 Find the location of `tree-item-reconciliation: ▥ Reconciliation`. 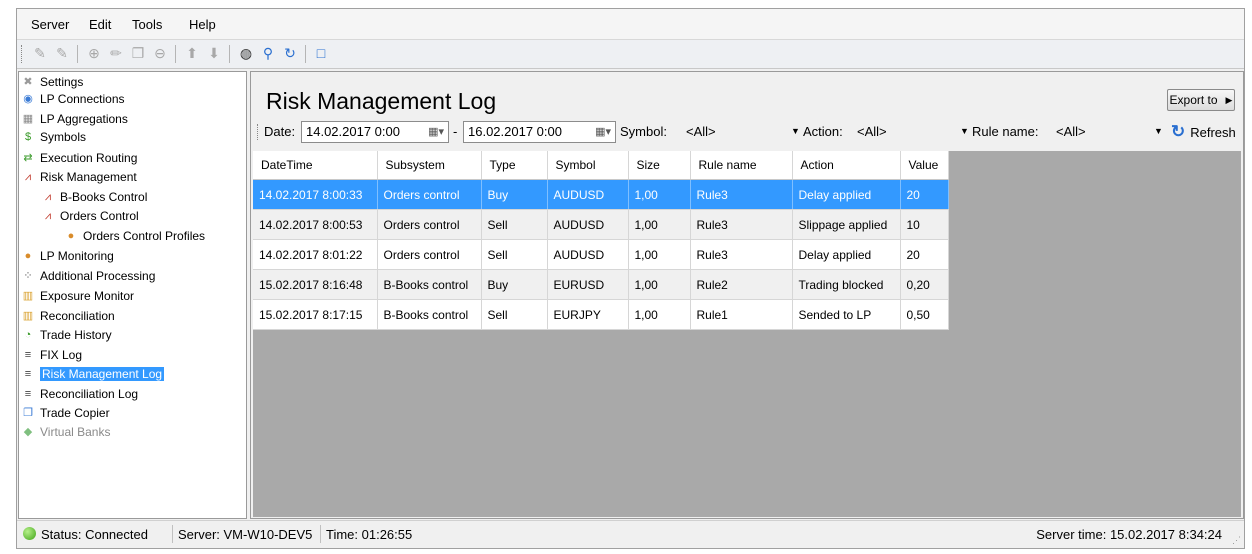

tree-item-reconciliation: ▥ Reconciliation is located at coordinates (68, 316).